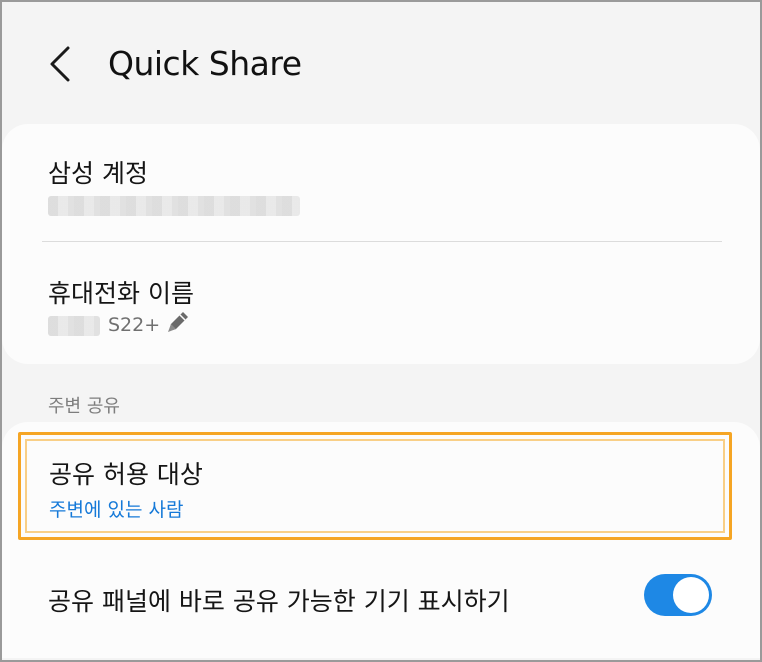 Image resolution: width=762 pixels, height=662 pixels. I want to click on account-email-redacted, so click(174, 206).